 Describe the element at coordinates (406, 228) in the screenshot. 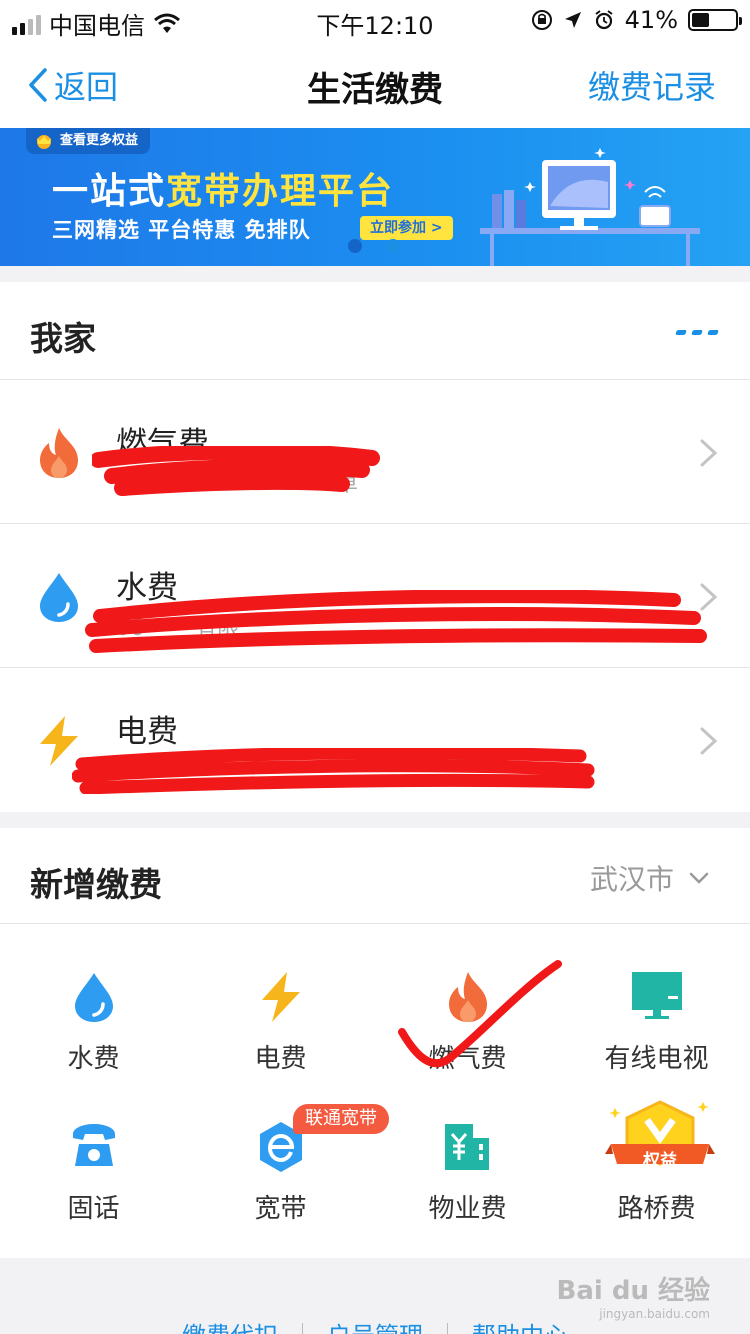

I see `banner-join-button: 立即参加 >` at that location.